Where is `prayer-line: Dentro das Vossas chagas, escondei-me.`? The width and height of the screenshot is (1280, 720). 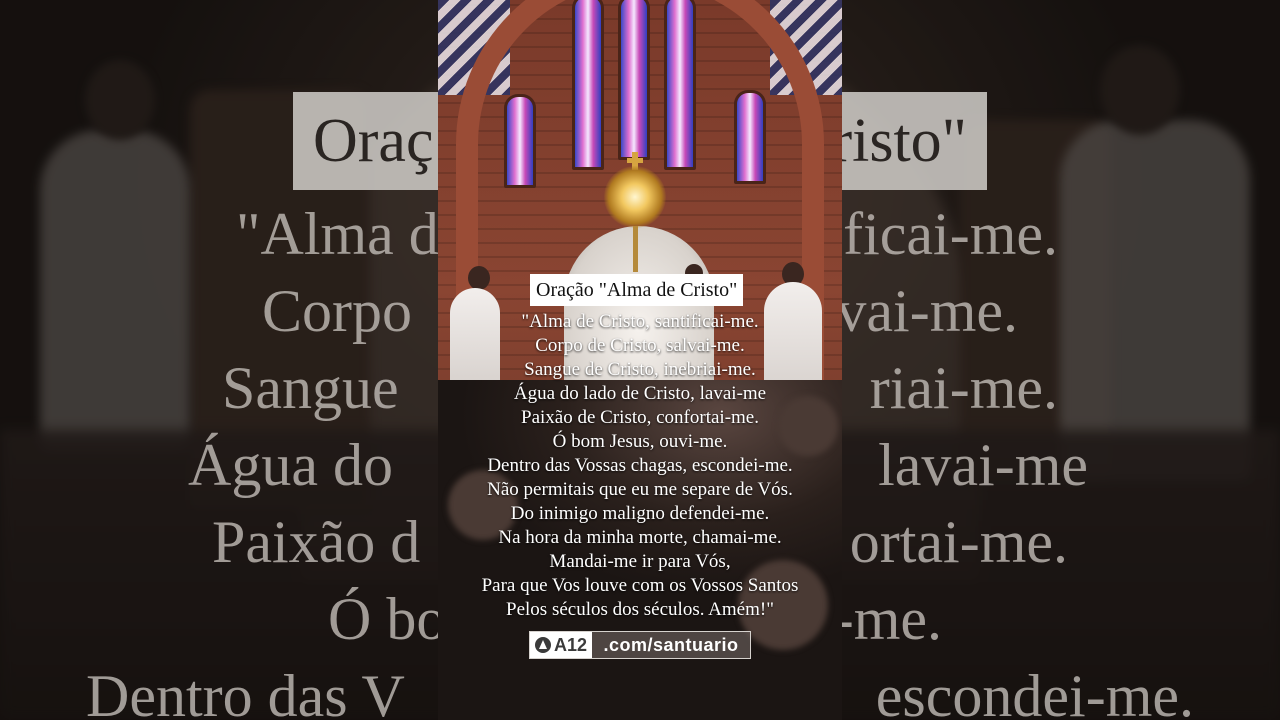
prayer-line: Dentro das Vossas chagas, escondei-me. is located at coordinates (640, 465).